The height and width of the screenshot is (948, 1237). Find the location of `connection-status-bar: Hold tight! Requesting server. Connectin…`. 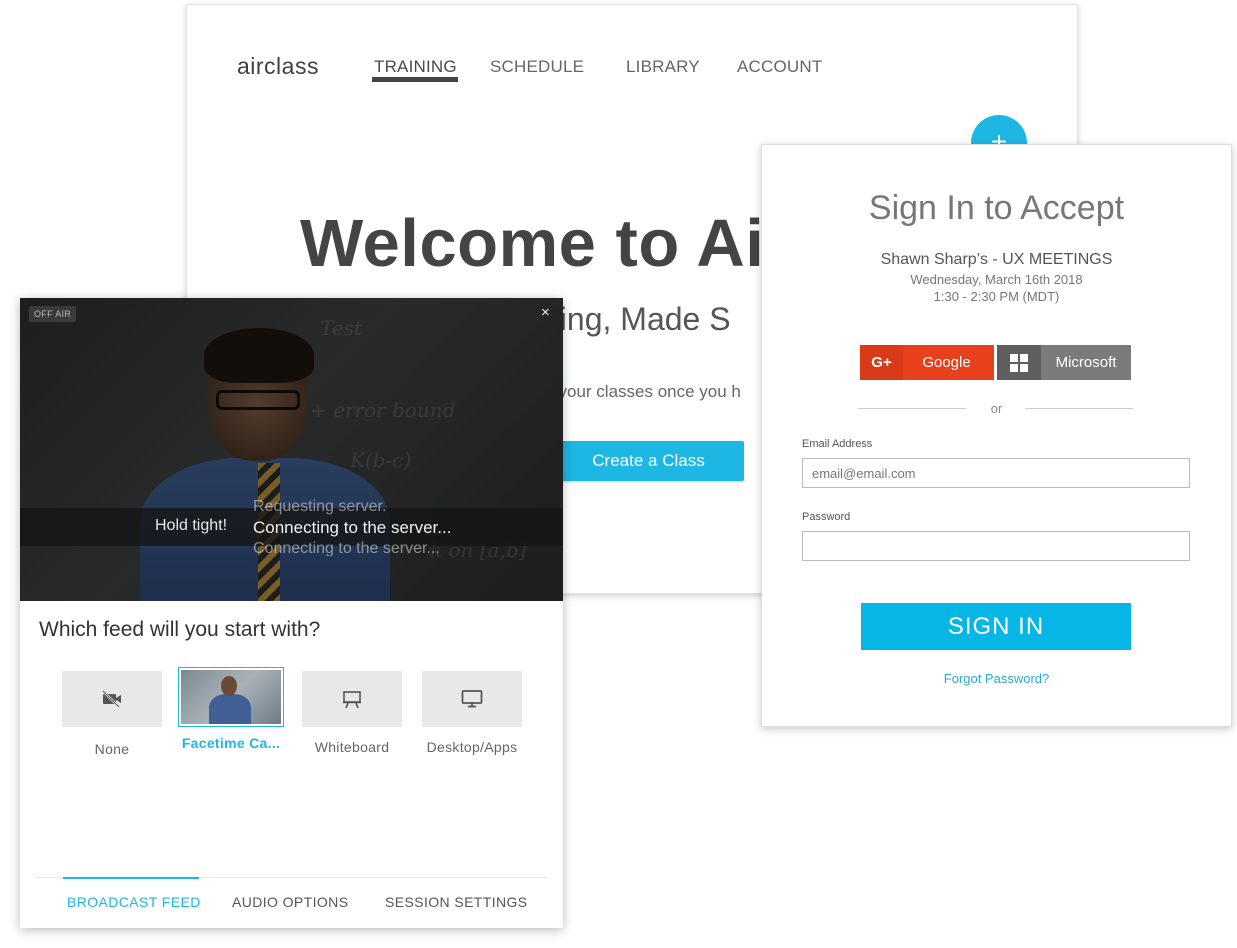

connection-status-bar: Hold tight! Requesting server. Connectin… is located at coordinates (291, 527).